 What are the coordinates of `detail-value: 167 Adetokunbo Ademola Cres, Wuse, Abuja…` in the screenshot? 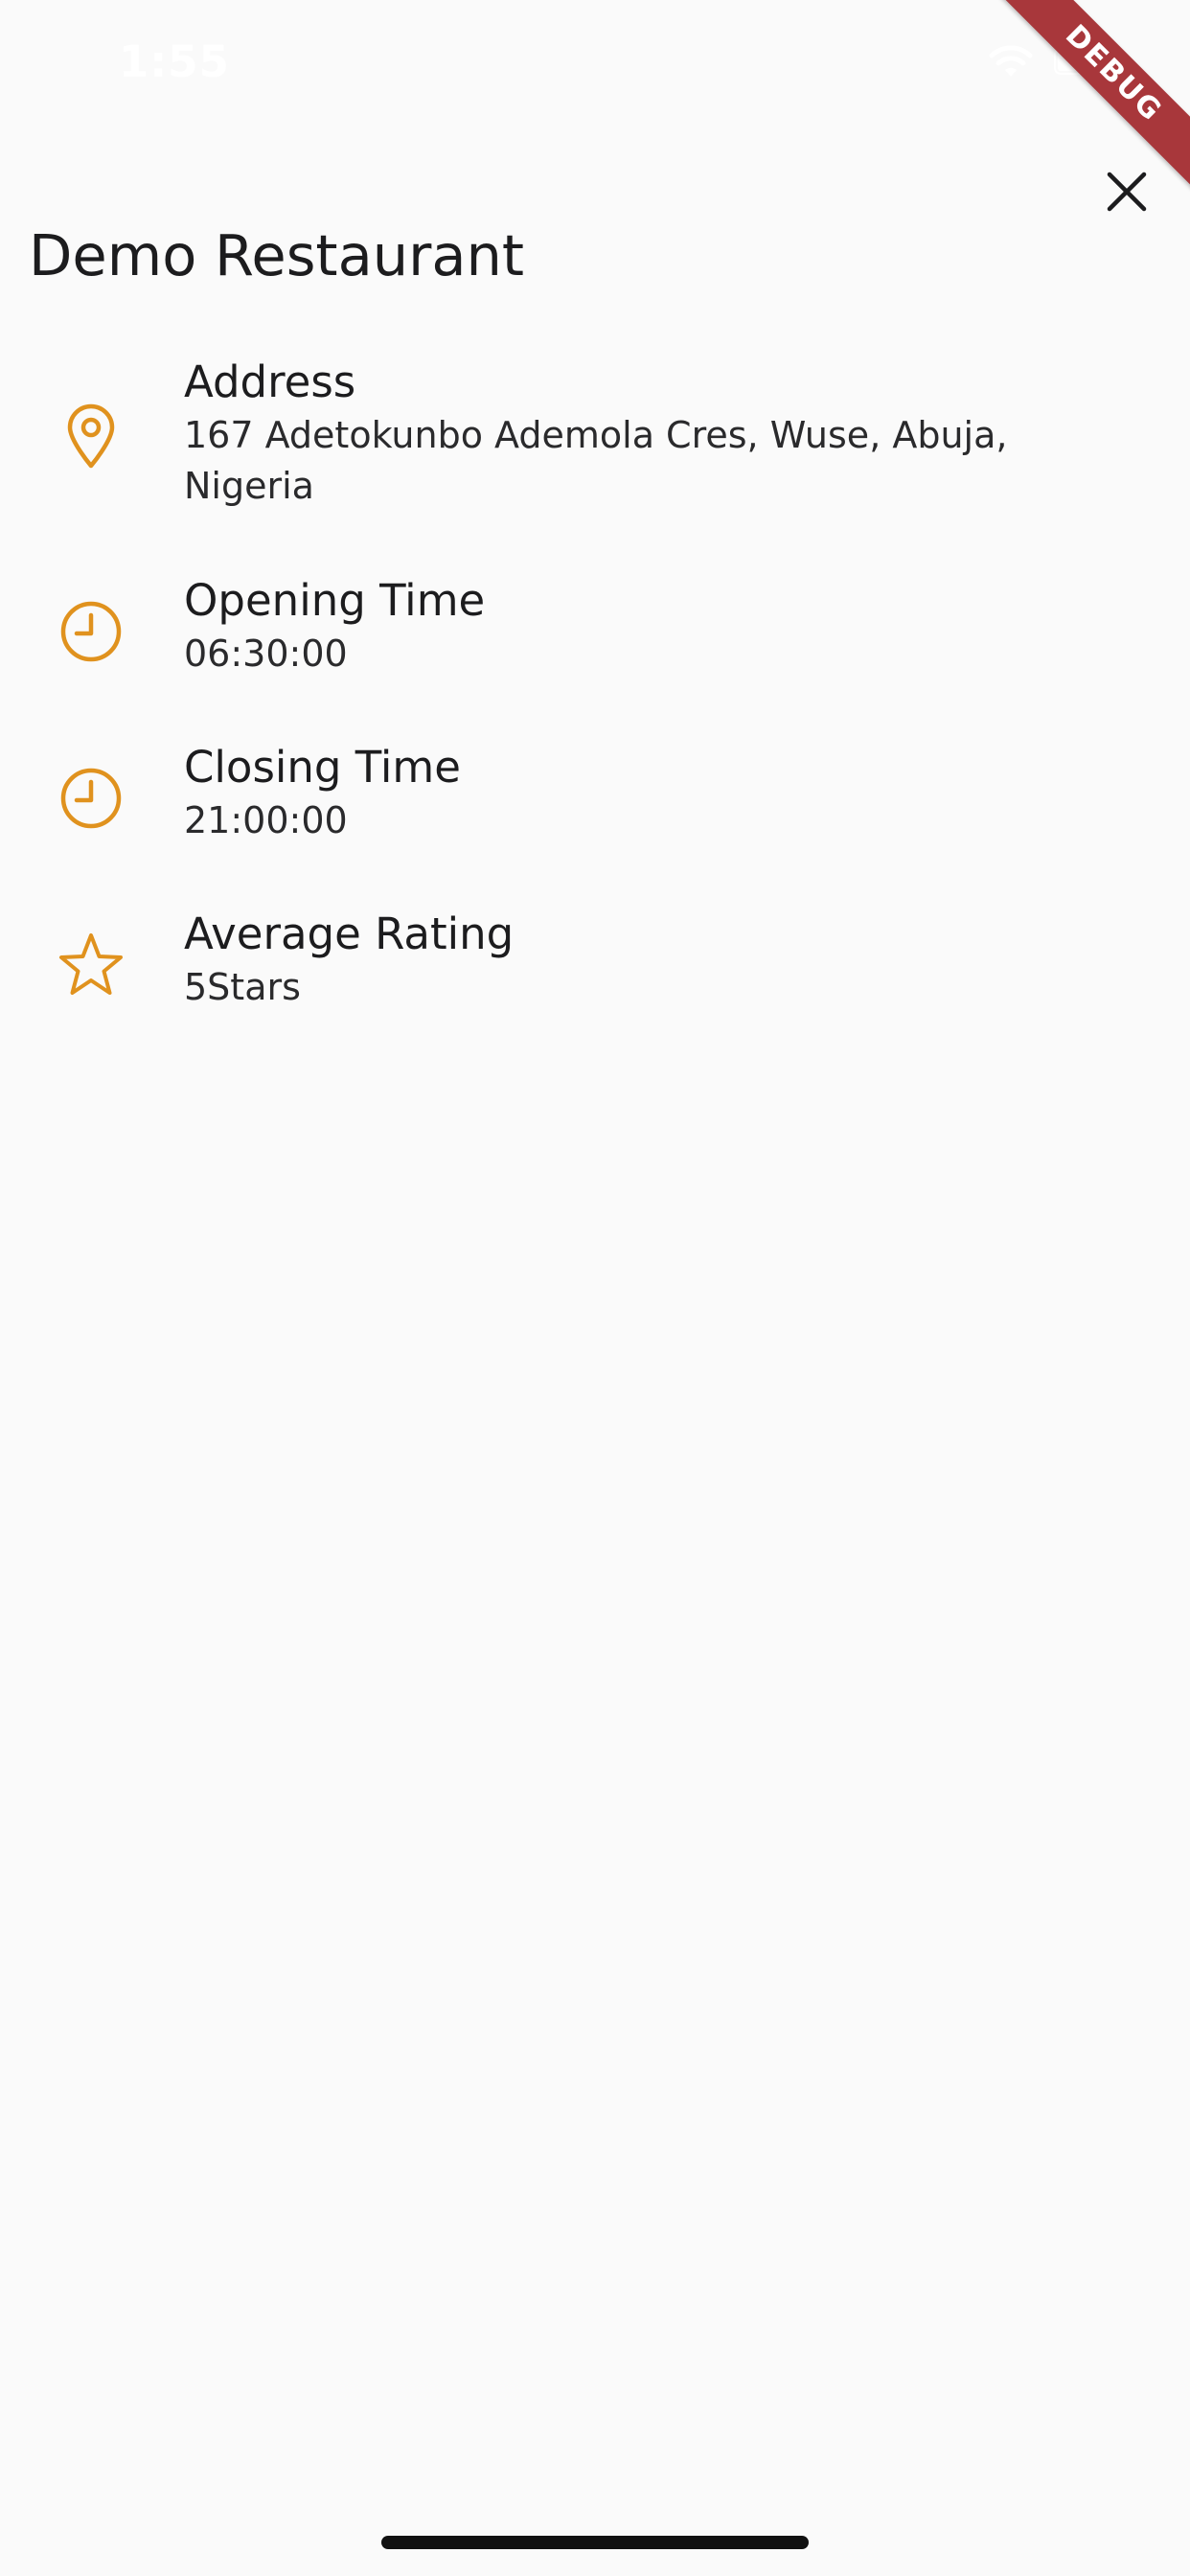 It's located at (596, 460).